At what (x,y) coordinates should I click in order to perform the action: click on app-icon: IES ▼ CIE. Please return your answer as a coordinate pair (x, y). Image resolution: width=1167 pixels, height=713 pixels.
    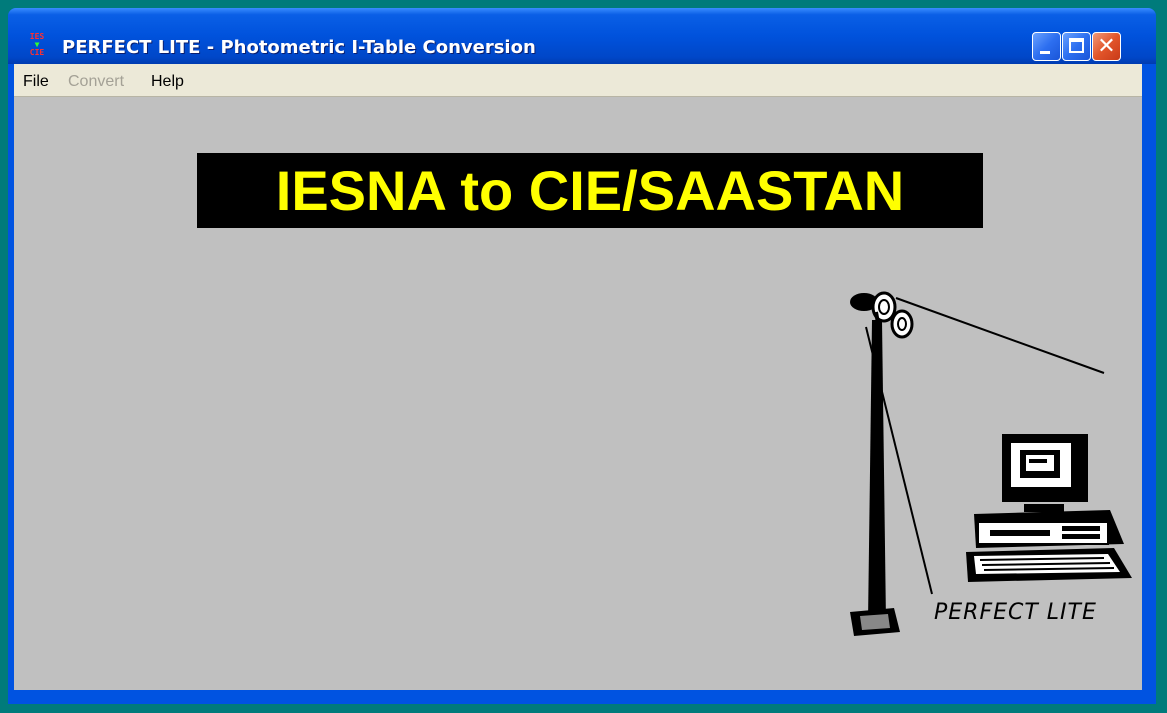
    Looking at the image, I should click on (37, 45).